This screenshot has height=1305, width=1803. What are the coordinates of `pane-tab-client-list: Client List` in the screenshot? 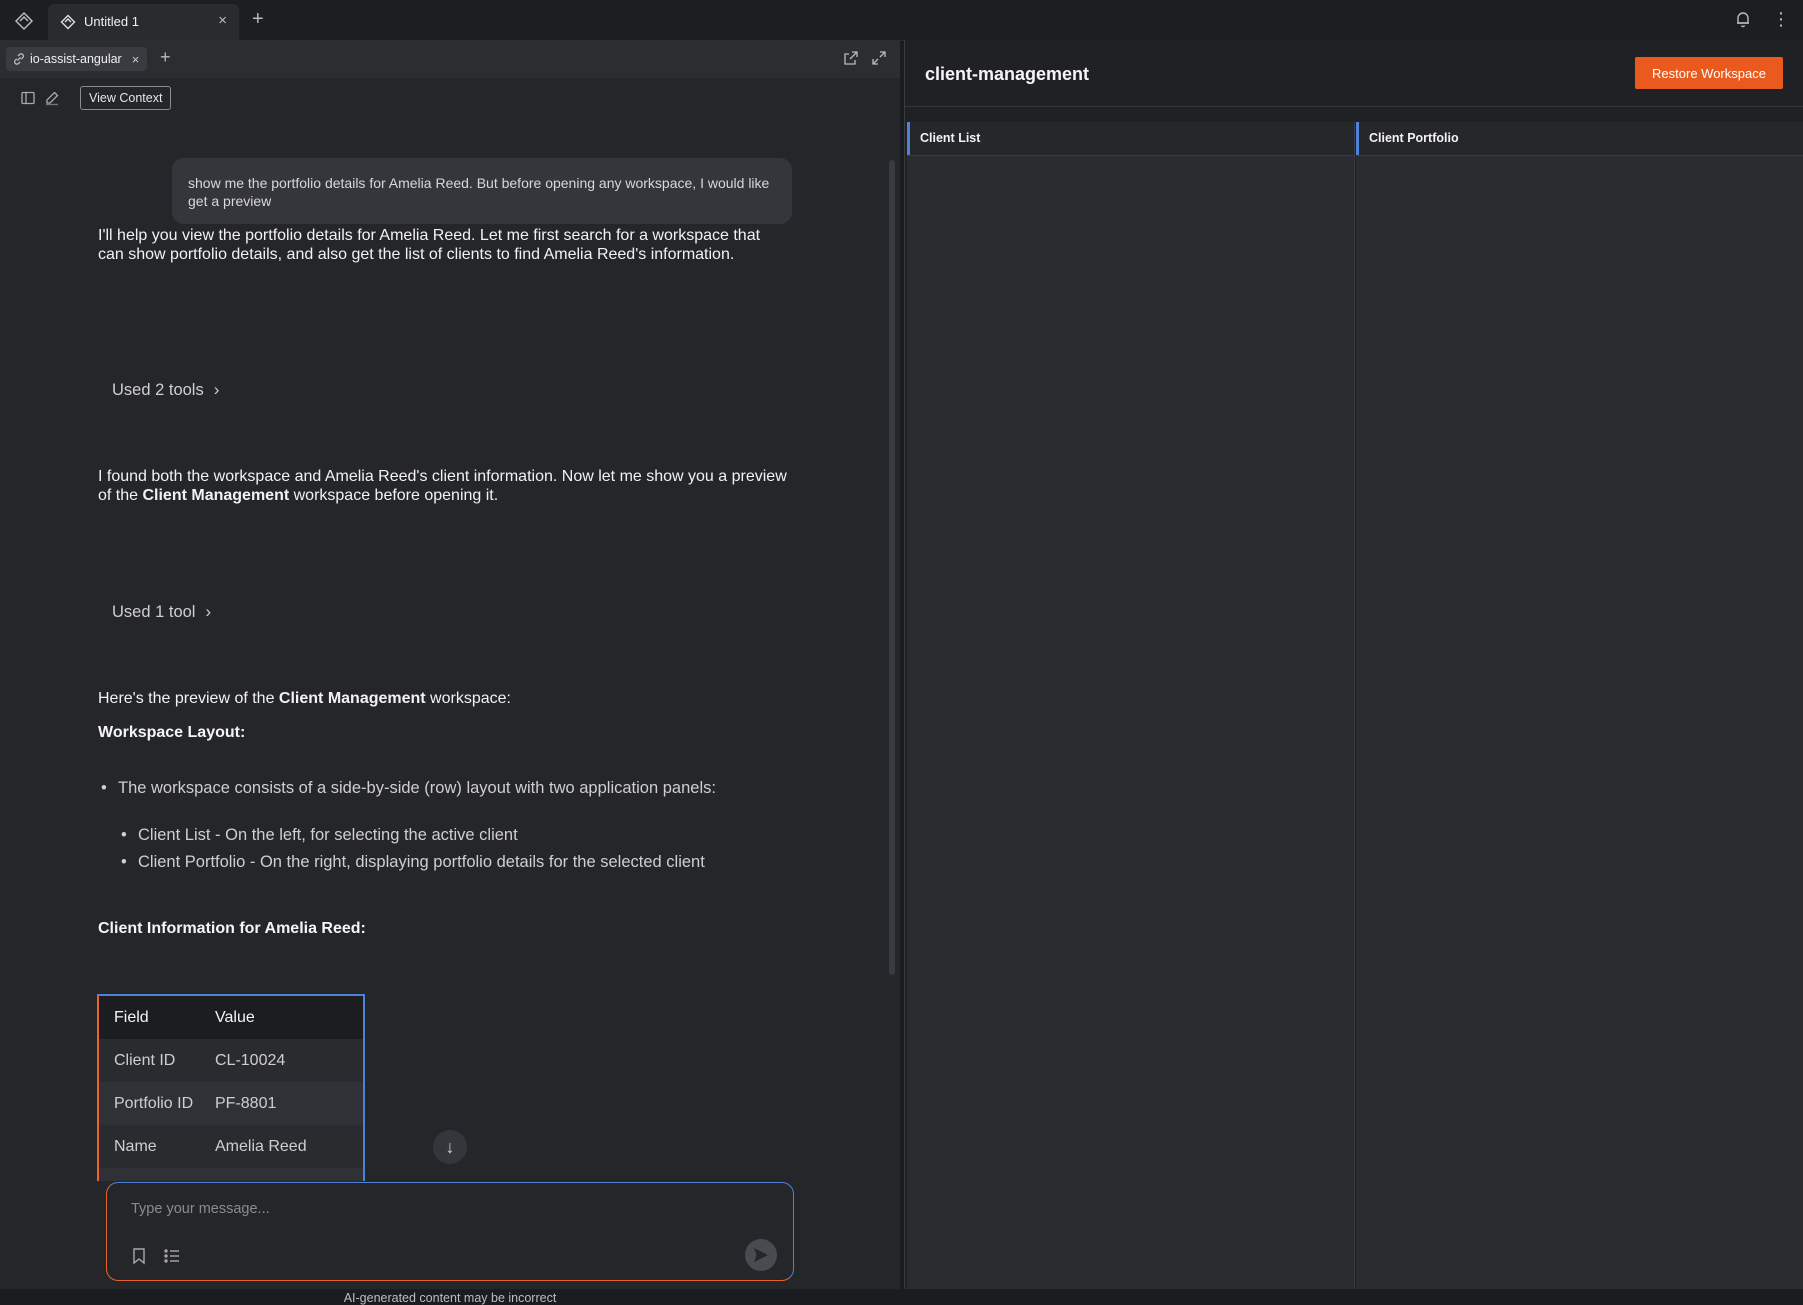 It's located at (1130, 139).